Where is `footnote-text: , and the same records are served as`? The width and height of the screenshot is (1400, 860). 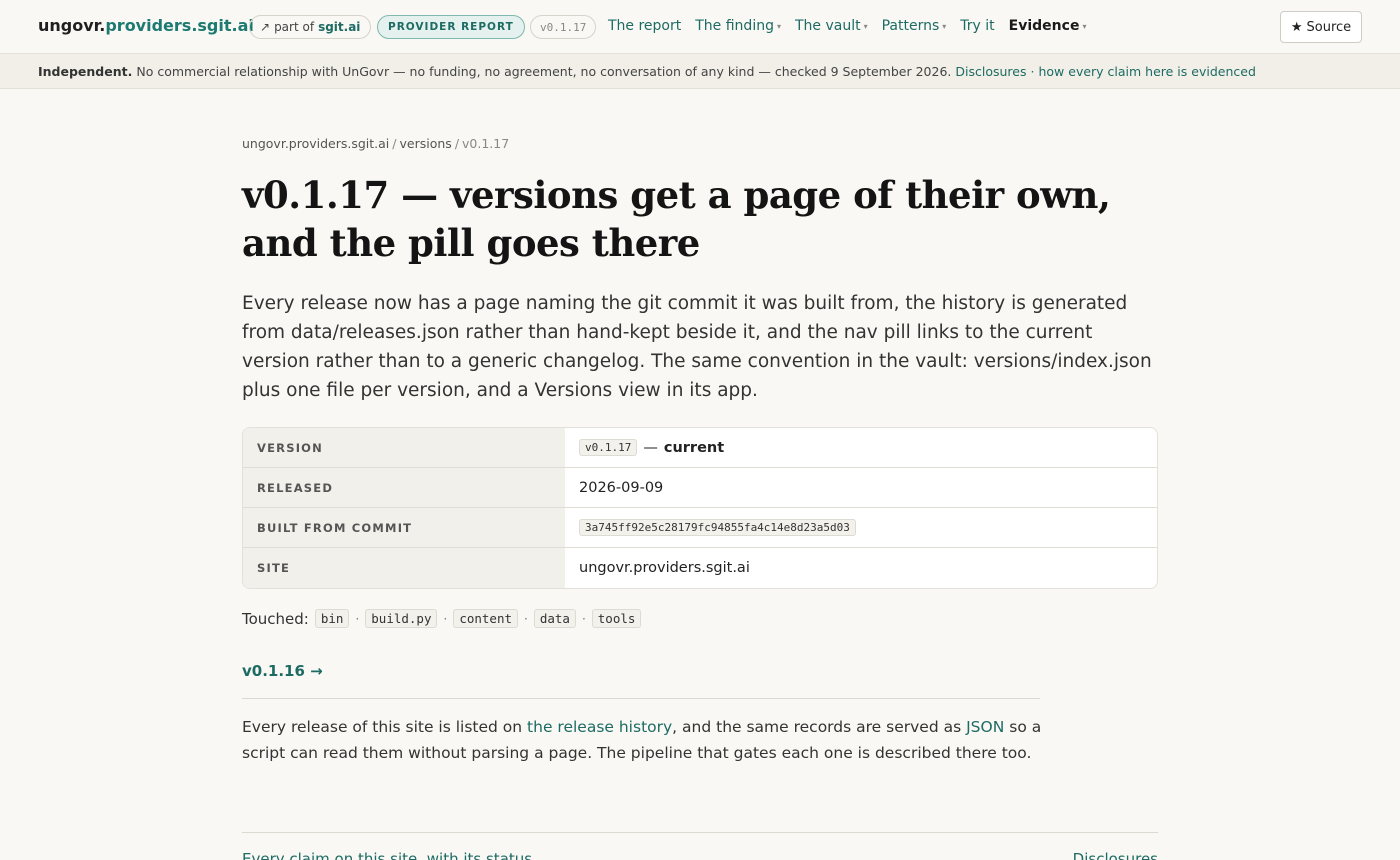 footnote-text: , and the same records are served as is located at coordinates (817, 727).